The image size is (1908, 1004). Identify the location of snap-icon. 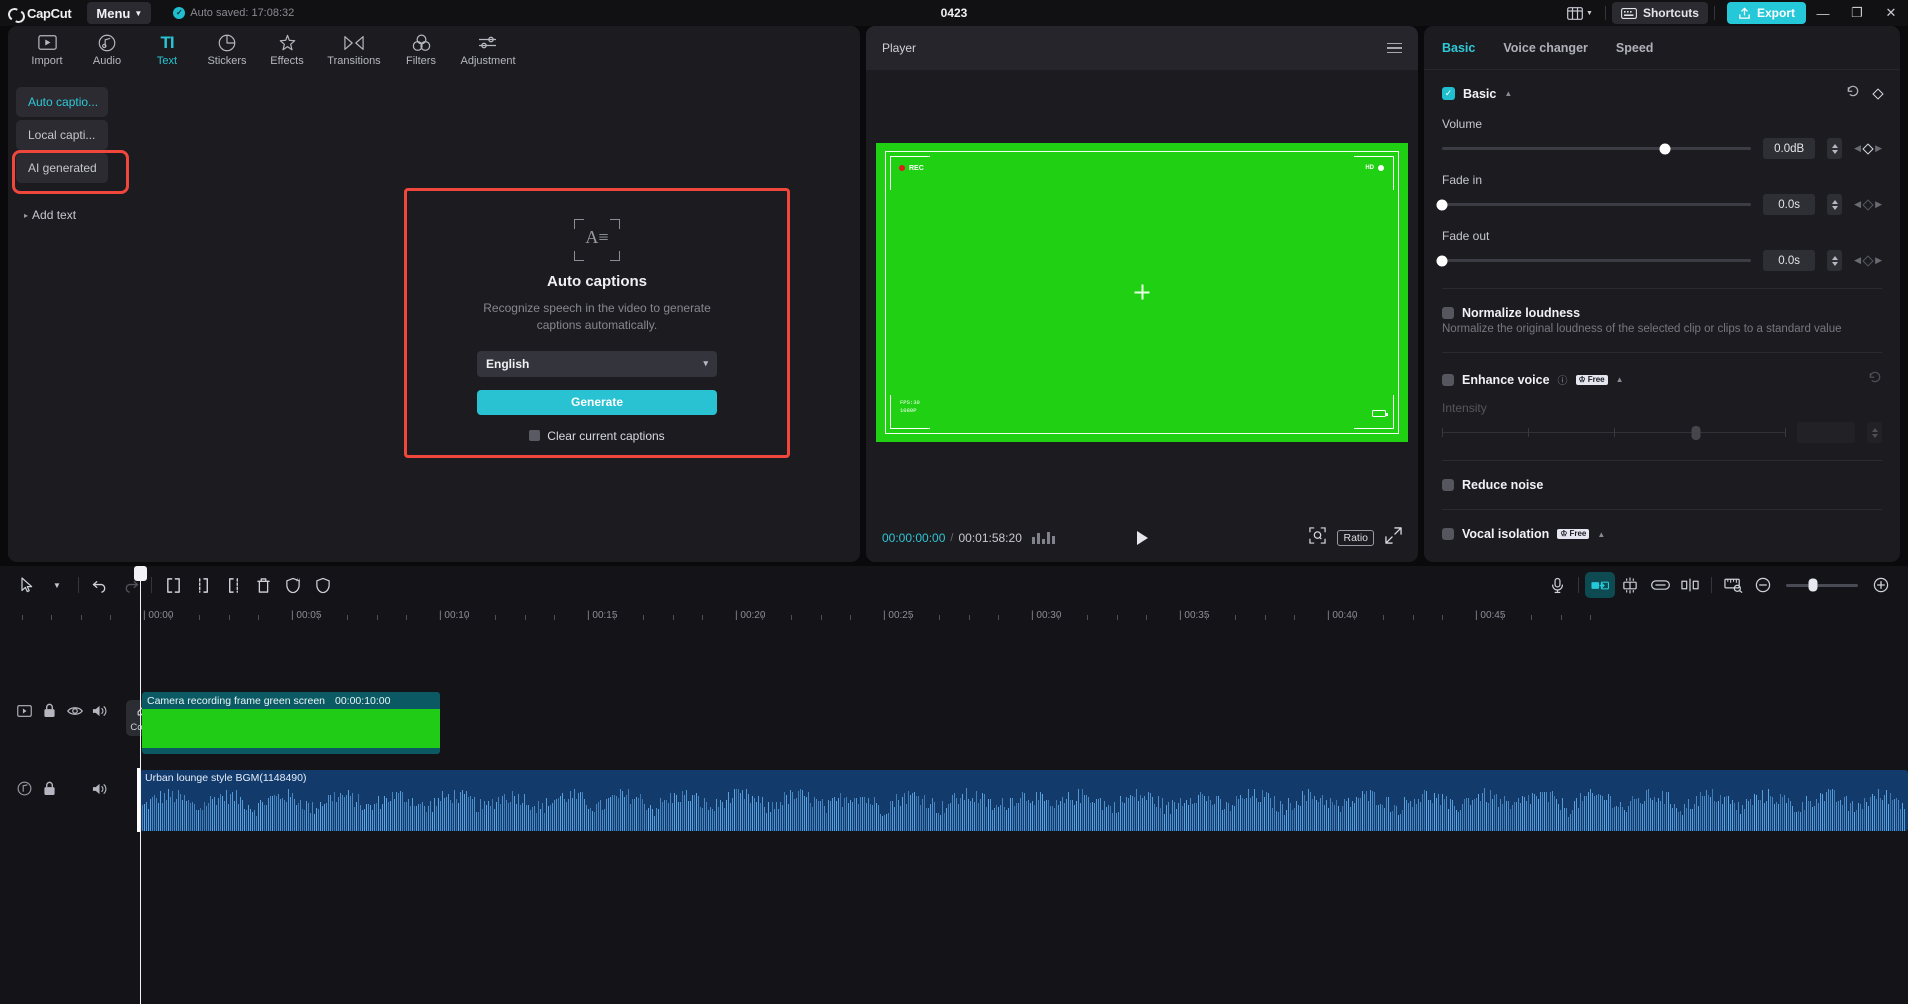
(1630, 585).